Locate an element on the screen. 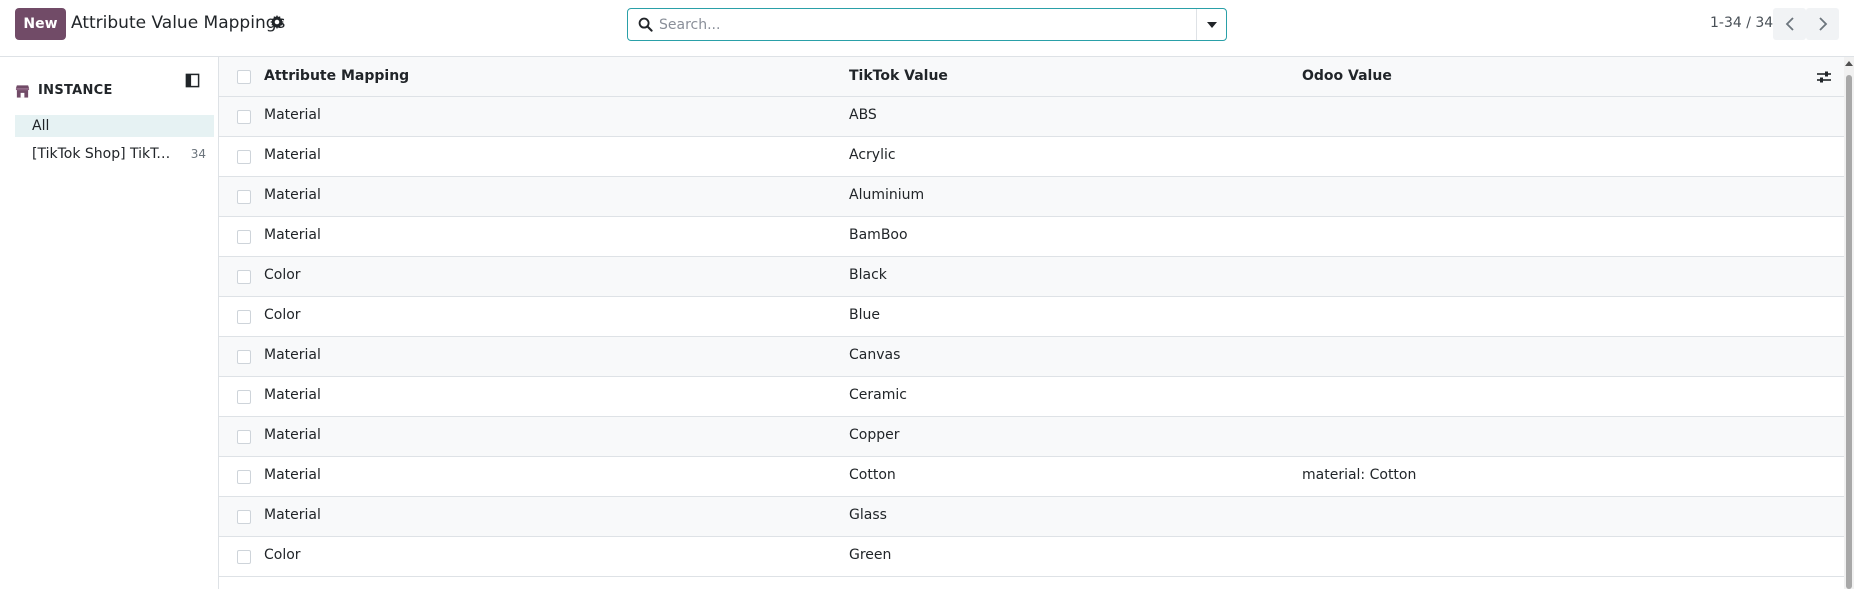 The height and width of the screenshot is (589, 1854). table-row: Material ABS is located at coordinates (1031, 117).